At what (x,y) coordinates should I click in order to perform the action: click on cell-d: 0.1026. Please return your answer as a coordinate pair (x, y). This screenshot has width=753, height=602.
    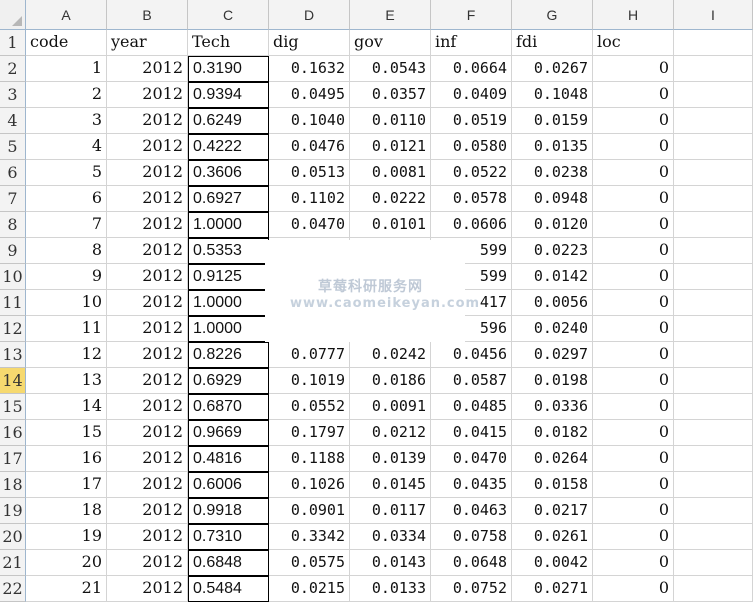
    Looking at the image, I should click on (309, 485).